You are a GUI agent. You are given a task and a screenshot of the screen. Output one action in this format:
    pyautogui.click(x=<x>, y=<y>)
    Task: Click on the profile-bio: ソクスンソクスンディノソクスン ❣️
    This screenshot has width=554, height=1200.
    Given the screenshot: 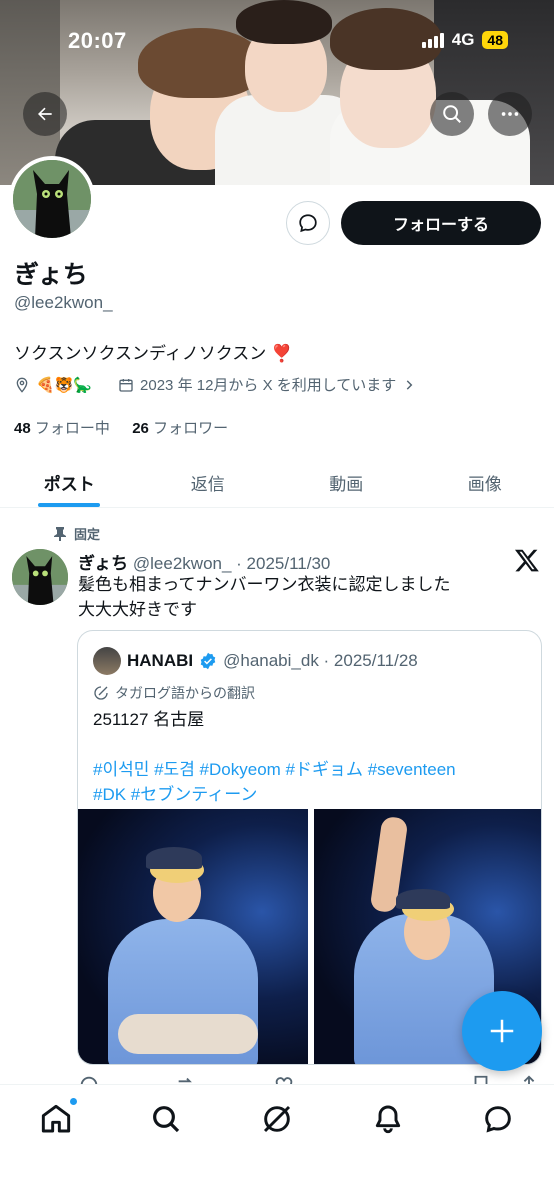 What is the action you would take?
    pyautogui.click(x=153, y=353)
    